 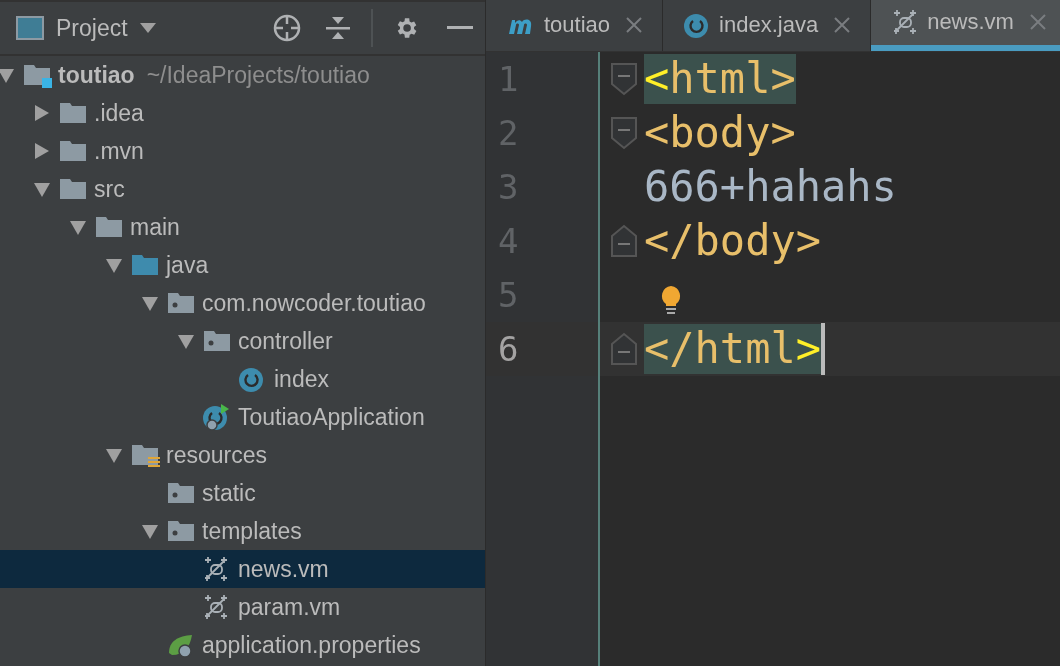 What do you see at coordinates (242, 113) in the screenshot?
I see `tree-item: .idea` at bounding box center [242, 113].